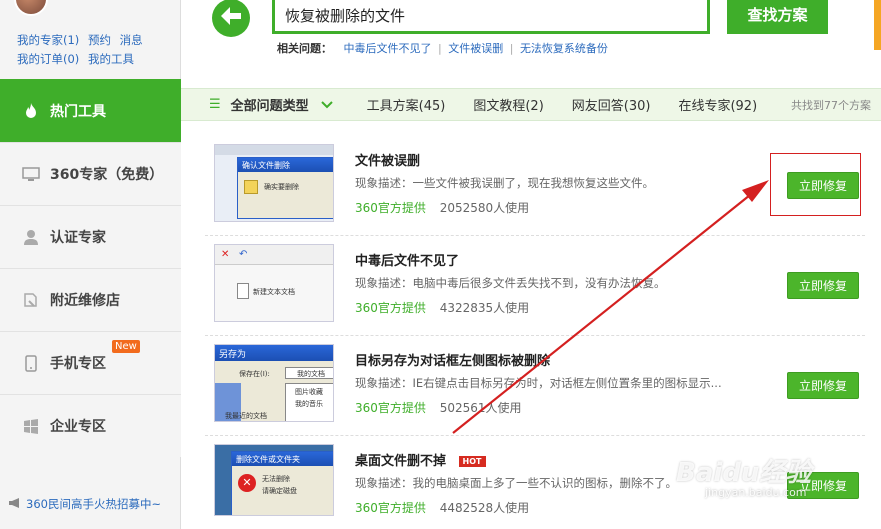  Describe the element at coordinates (484, 508) in the screenshot. I see `usage-count: 4482528人使用` at that location.